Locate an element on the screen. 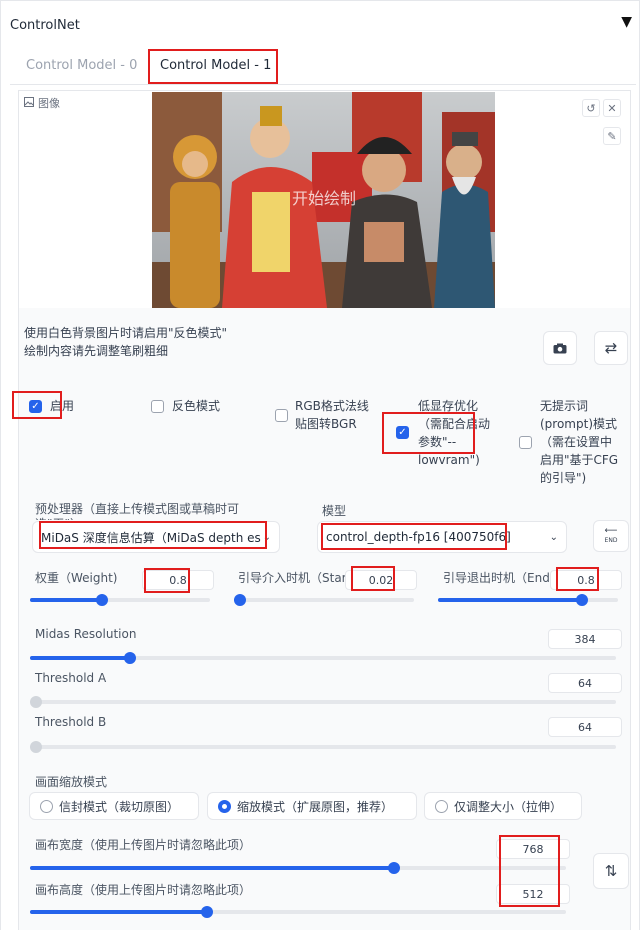 The image size is (640, 930). send-end-icon: ⟵ END is located at coordinates (611, 536).